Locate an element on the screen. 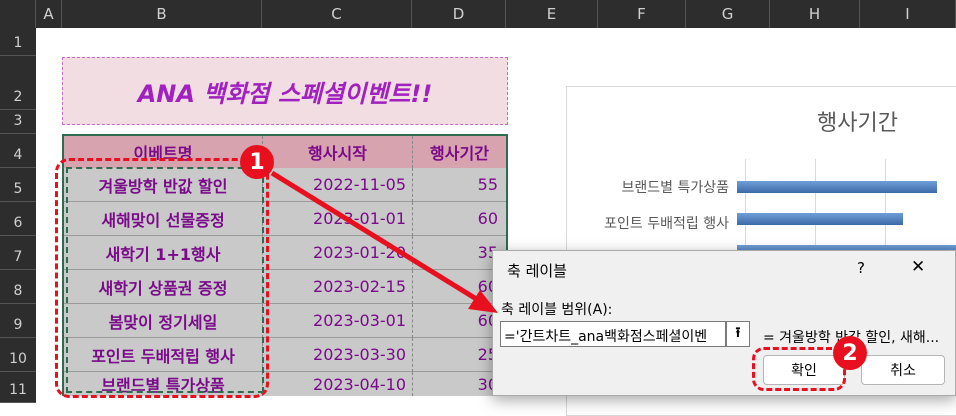  step-1-badge: 1 is located at coordinates (257, 162).